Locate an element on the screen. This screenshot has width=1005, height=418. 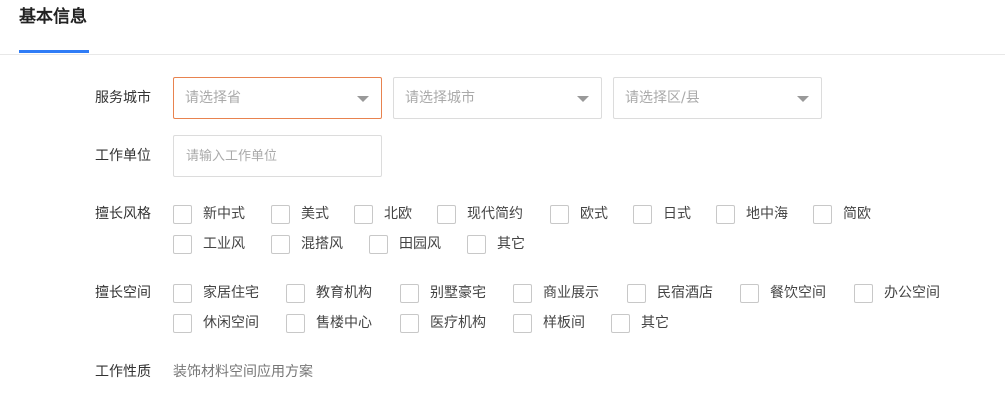
active-tab-indicator is located at coordinates (54, 51).